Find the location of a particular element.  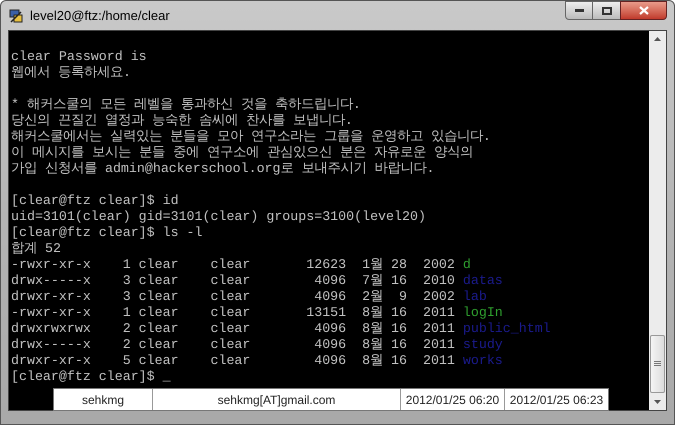

listing-line: drwx-----x 2 clear clear 4096 8월 16 2011 is located at coordinates (233, 345).